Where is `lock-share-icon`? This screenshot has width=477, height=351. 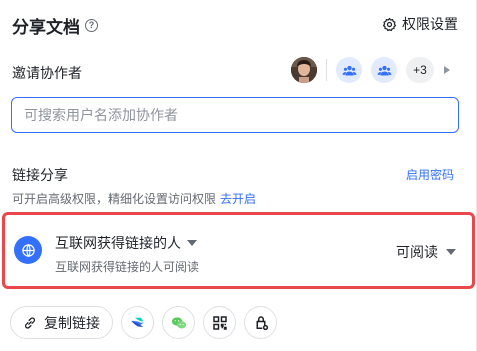
lock-share-icon is located at coordinates (262, 322).